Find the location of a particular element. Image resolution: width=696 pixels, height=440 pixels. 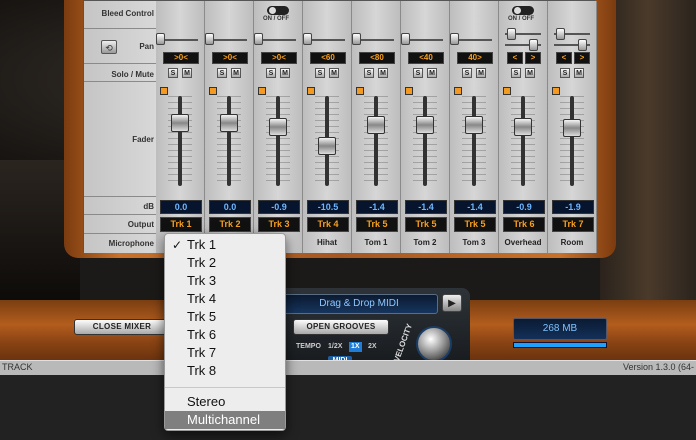

menu-item-multichannel: Multichannel is located at coordinates (225, 420).